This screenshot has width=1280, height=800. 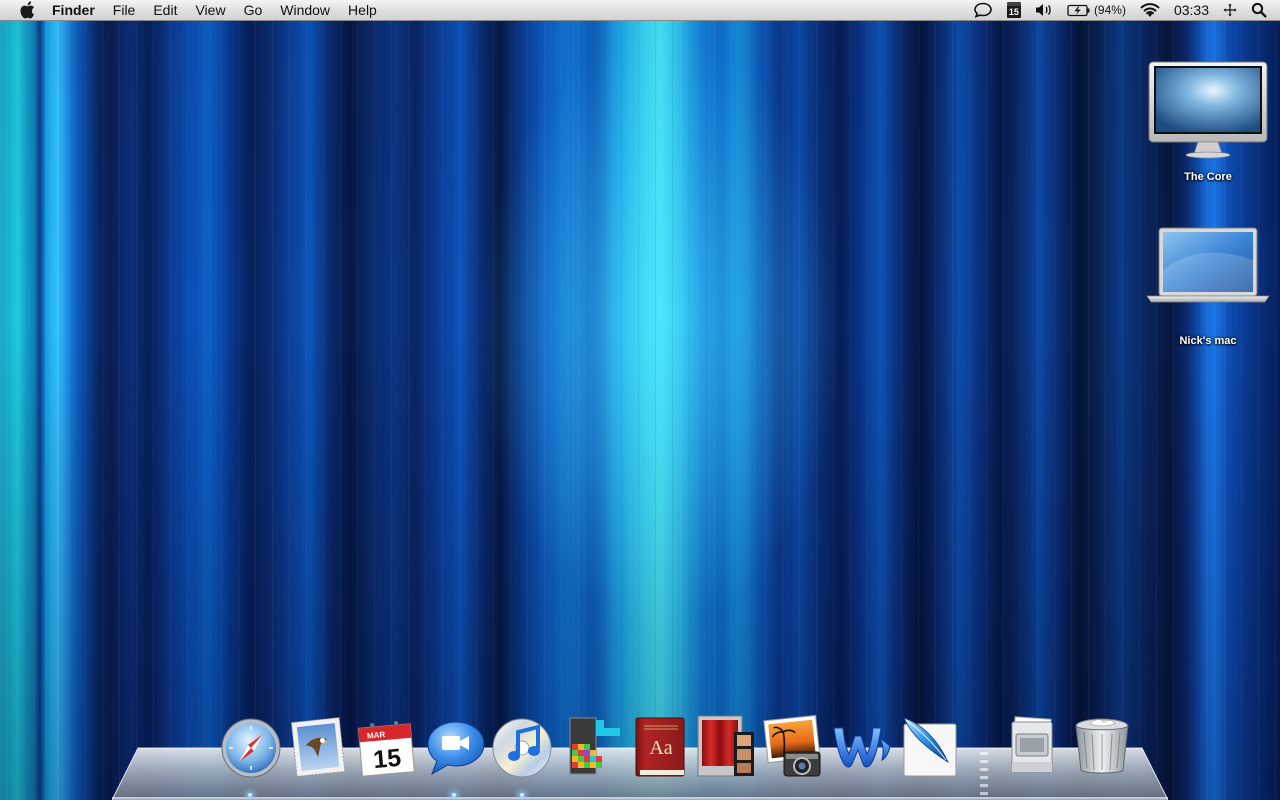 I want to click on running-indicator-itunes, so click(x=522, y=795).